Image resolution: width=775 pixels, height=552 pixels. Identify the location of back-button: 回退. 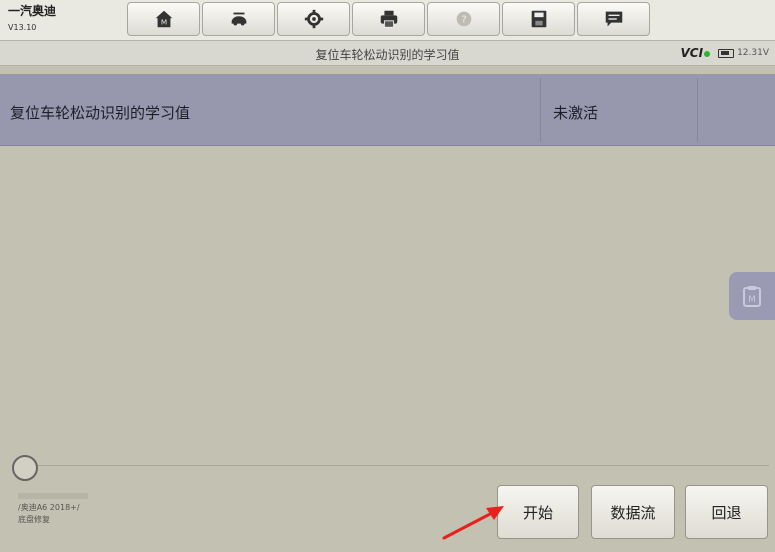
(726, 512).